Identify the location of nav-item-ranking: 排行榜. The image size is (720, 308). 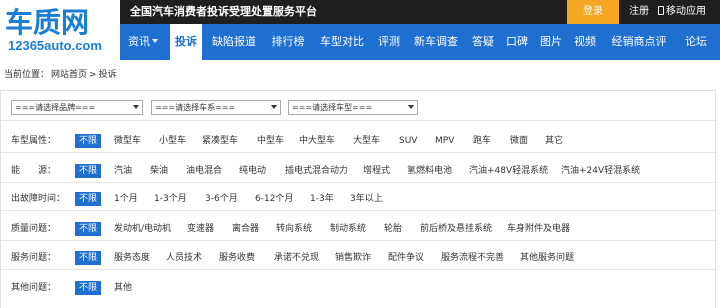
(288, 42).